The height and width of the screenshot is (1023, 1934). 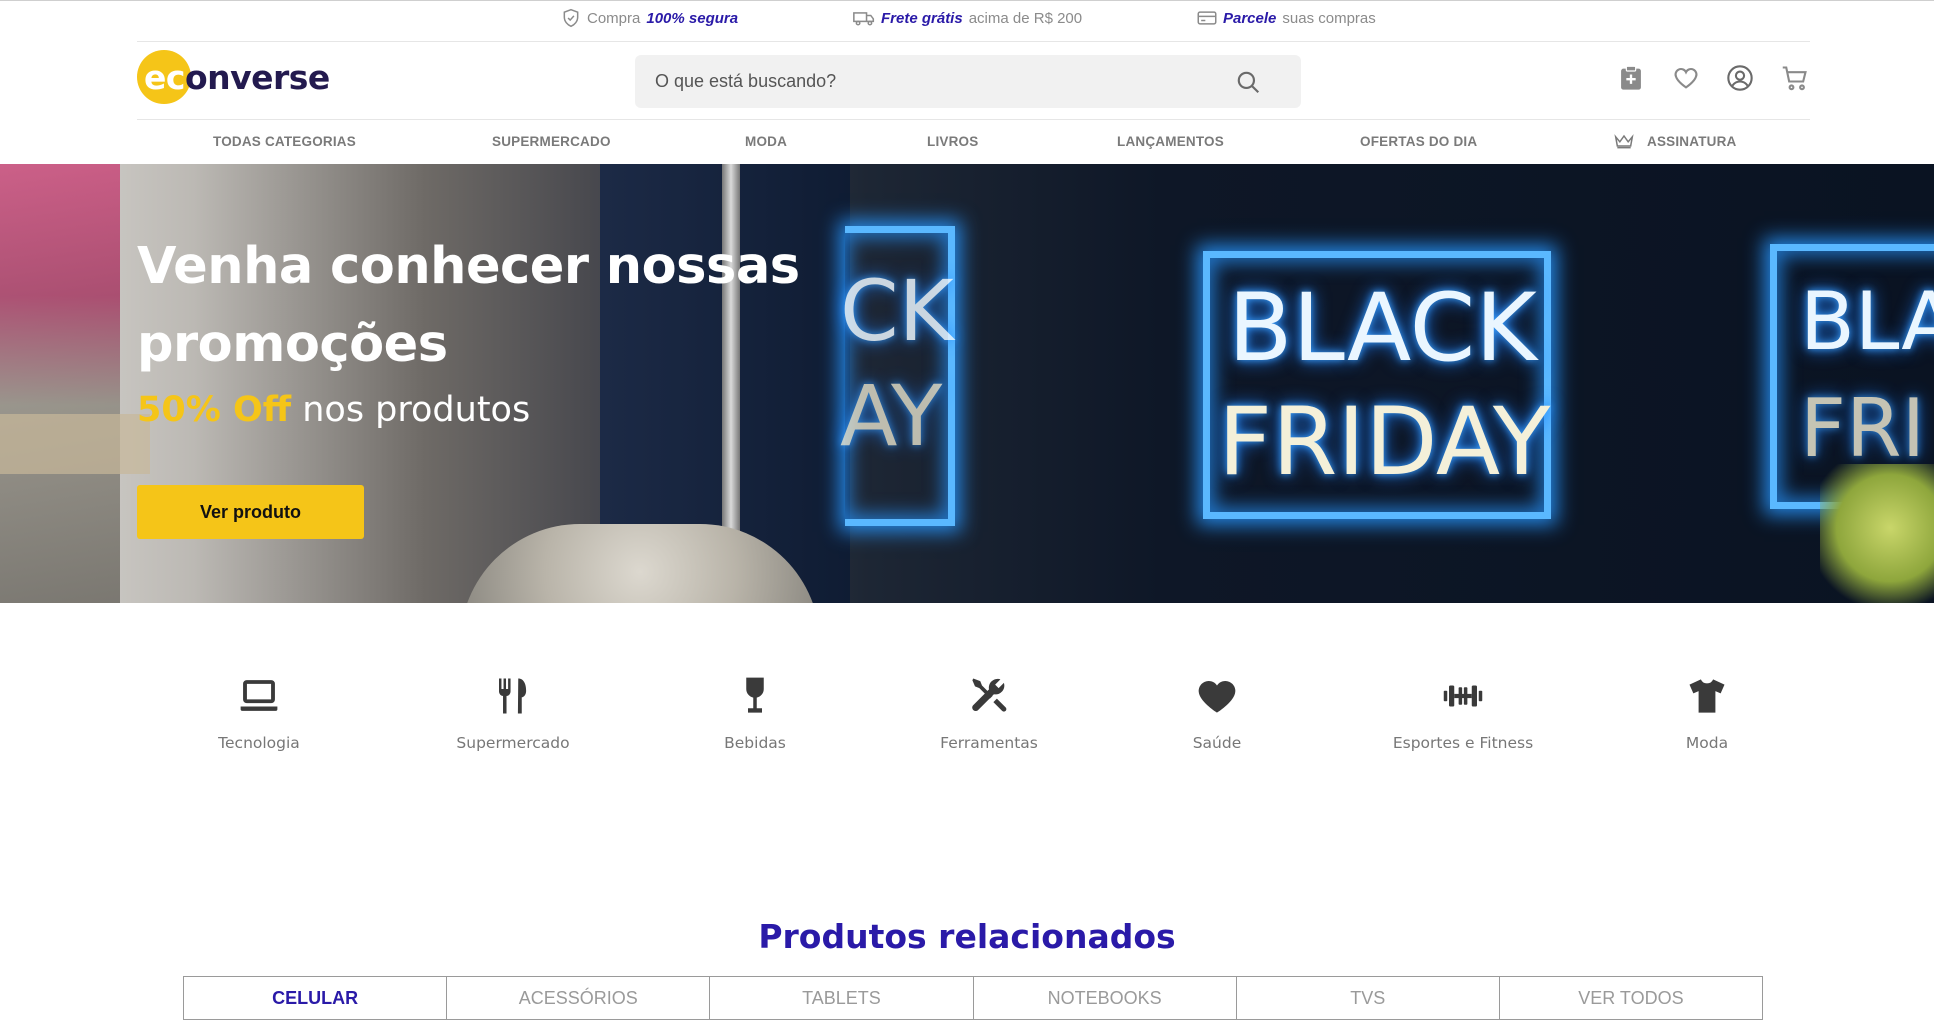 What do you see at coordinates (1248, 82) in the screenshot?
I see `search-icon` at bounding box center [1248, 82].